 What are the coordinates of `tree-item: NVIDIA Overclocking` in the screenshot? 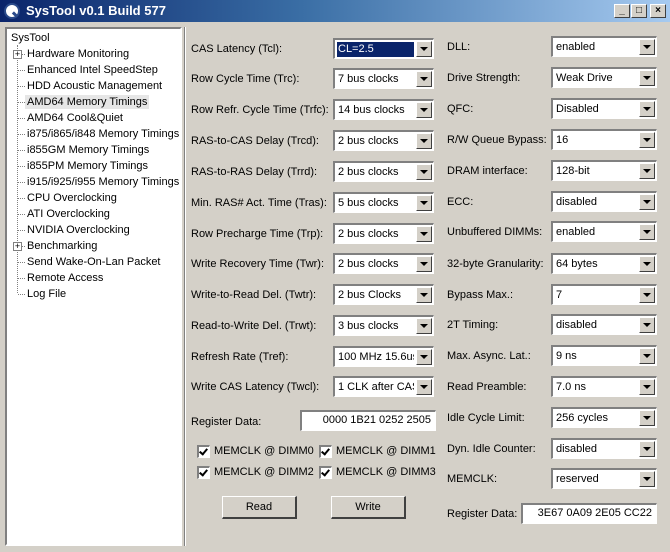 It's located at (78, 230).